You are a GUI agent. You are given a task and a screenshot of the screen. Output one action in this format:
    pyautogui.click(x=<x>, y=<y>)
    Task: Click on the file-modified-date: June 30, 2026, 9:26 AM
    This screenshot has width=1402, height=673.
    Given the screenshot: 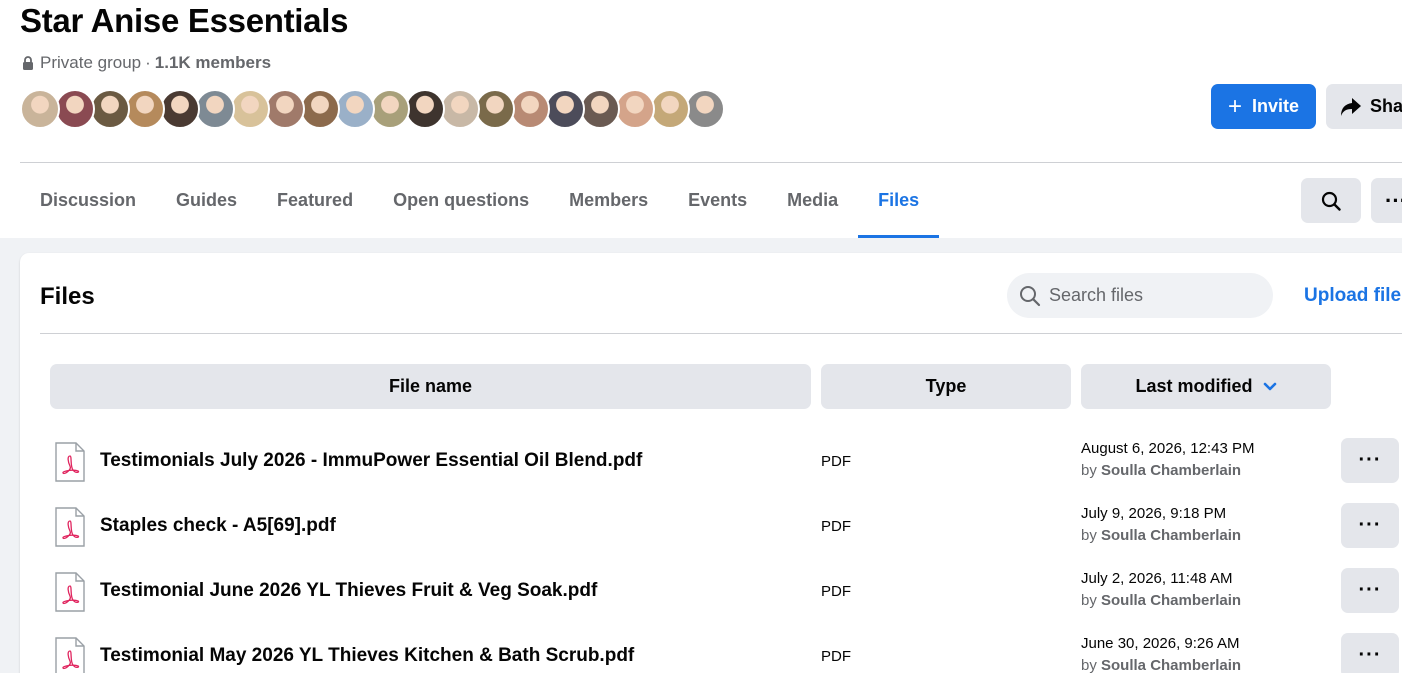 What is the action you would take?
    pyautogui.click(x=1160, y=643)
    